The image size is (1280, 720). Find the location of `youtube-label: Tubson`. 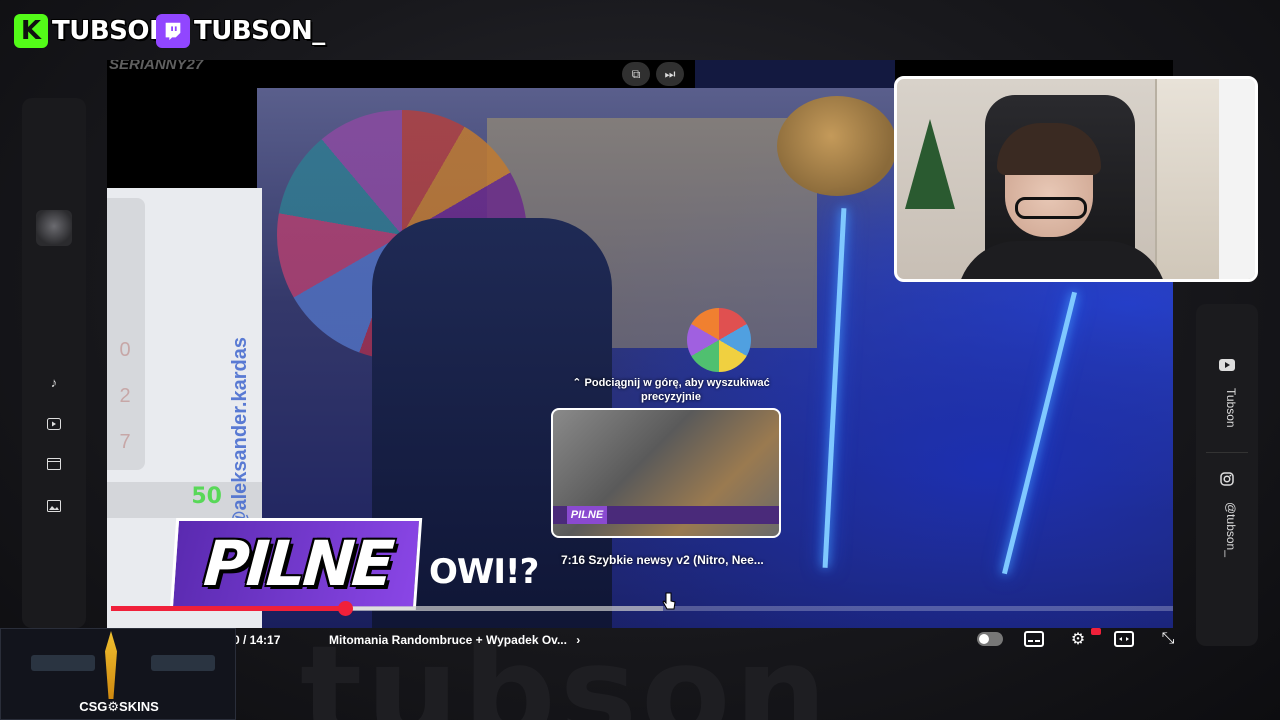

youtube-label: Tubson is located at coordinates (1227, 408).